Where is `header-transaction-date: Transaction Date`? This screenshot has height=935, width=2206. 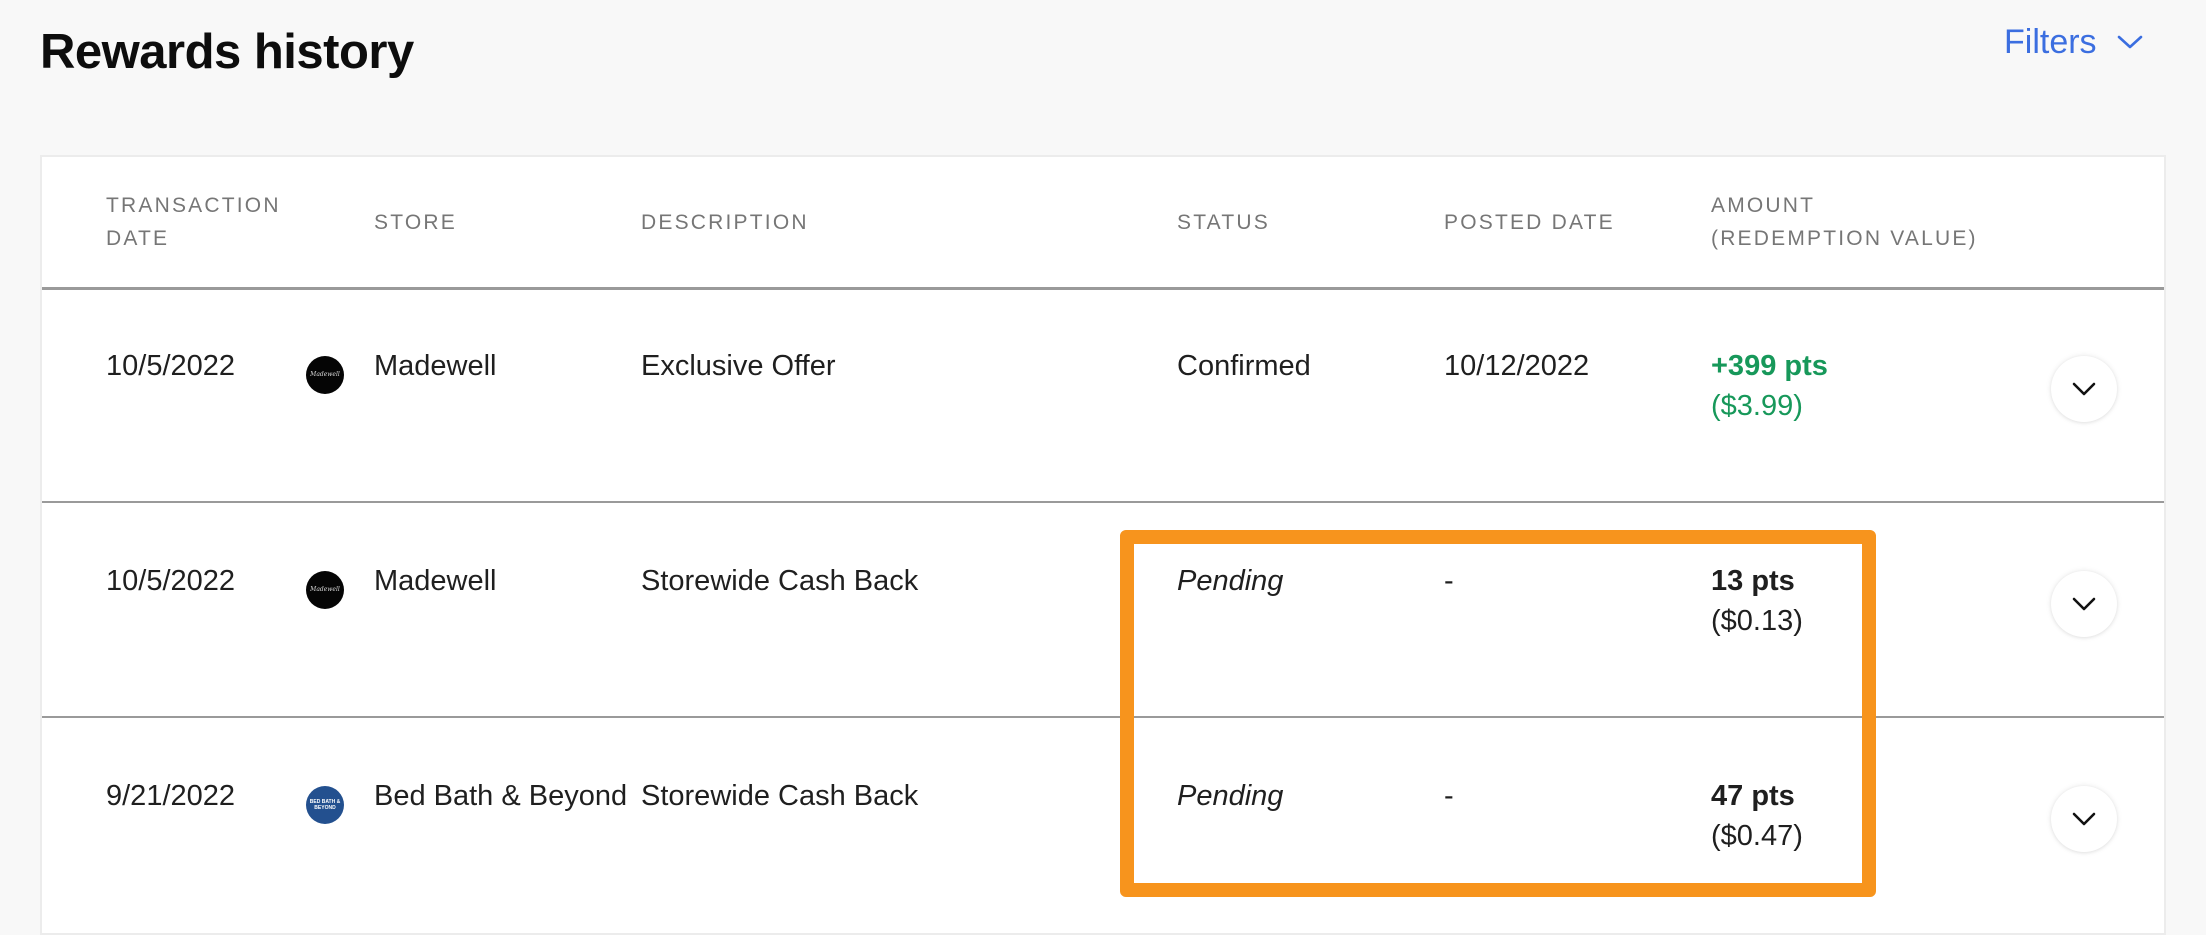
header-transaction-date: Transaction Date is located at coordinates (193, 222).